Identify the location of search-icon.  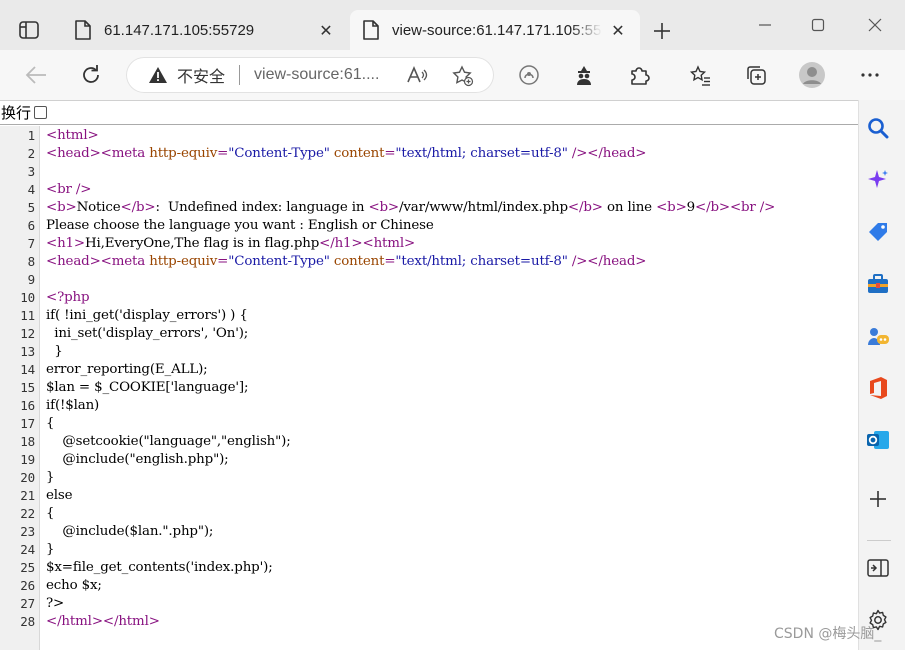
(878, 128).